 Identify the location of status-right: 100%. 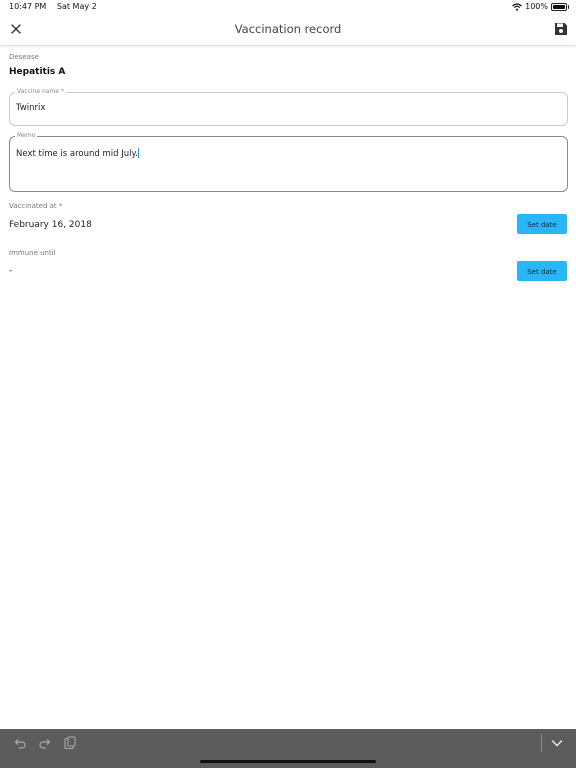
(540, 6).